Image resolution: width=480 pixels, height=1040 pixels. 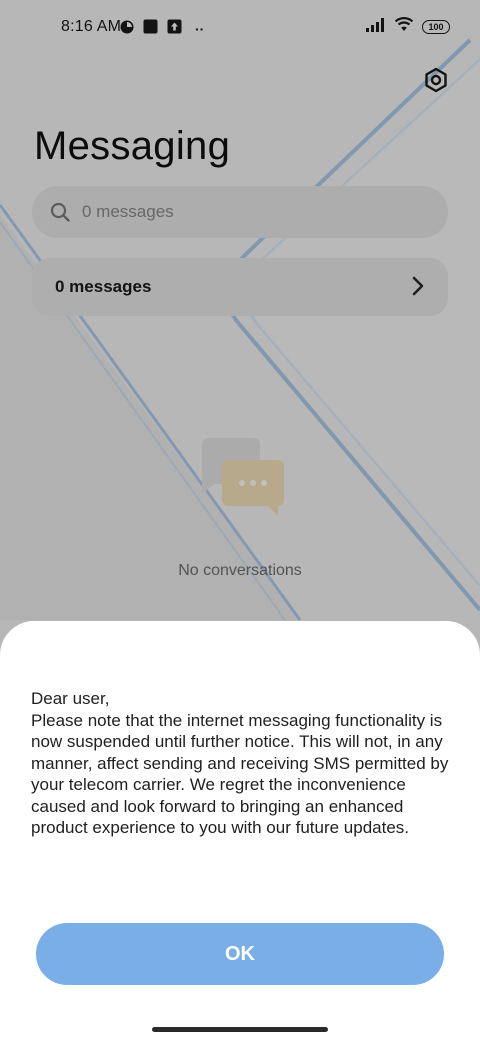 What do you see at coordinates (240, 1029) in the screenshot?
I see `home-indicator` at bounding box center [240, 1029].